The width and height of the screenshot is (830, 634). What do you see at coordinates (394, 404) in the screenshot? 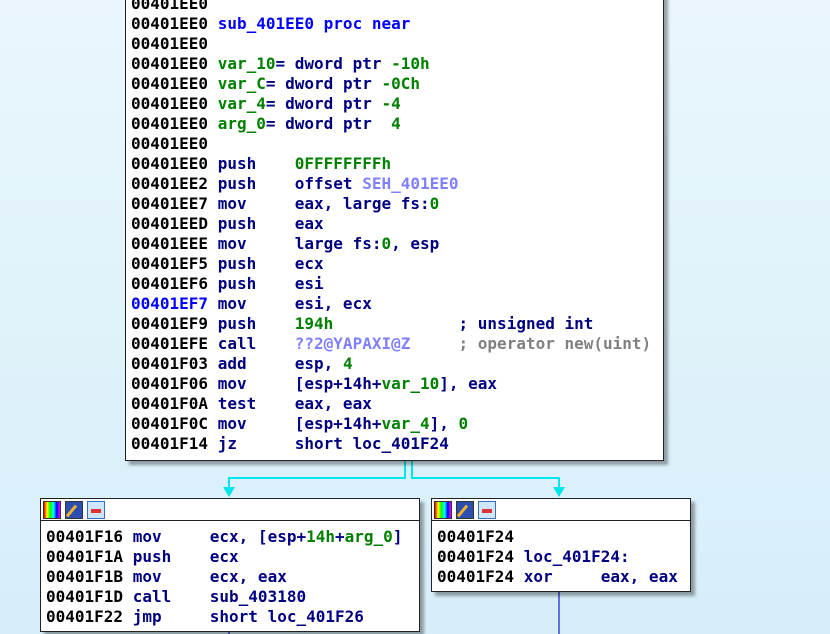
I see `code-line: 00401F0A test eax, eax` at bounding box center [394, 404].